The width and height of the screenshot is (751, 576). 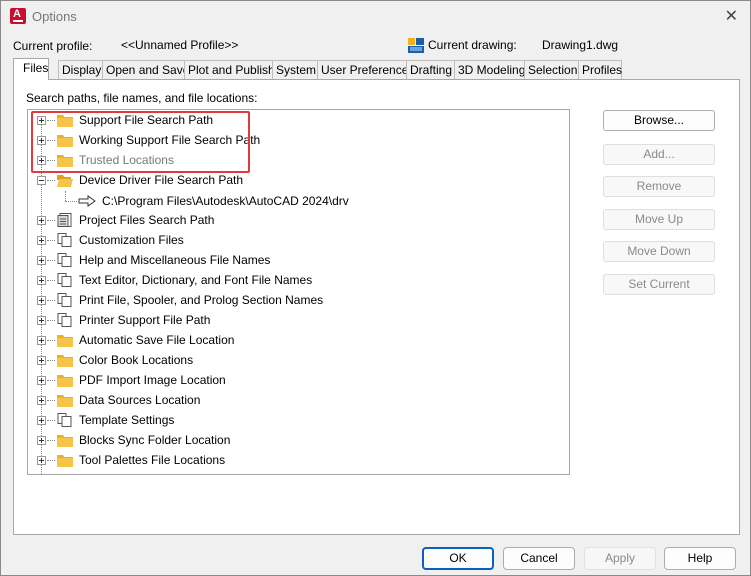 What do you see at coordinates (600, 69) in the screenshot?
I see `tab-profiles: Profiles` at bounding box center [600, 69].